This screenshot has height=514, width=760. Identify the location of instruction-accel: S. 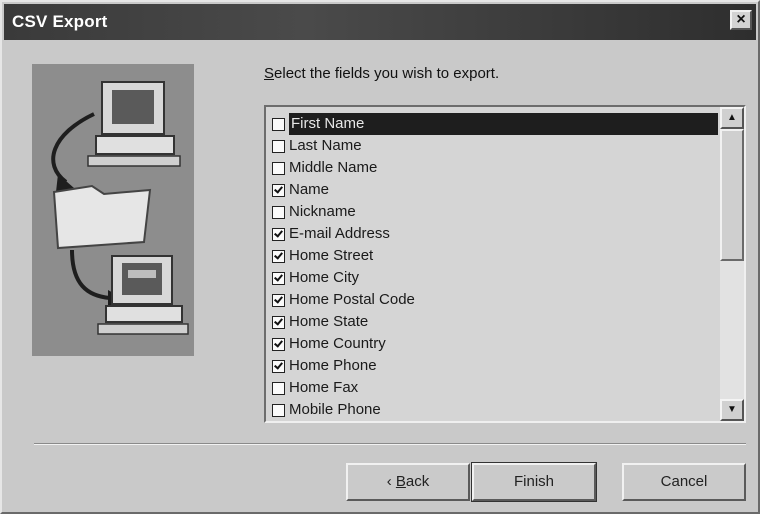
(269, 73).